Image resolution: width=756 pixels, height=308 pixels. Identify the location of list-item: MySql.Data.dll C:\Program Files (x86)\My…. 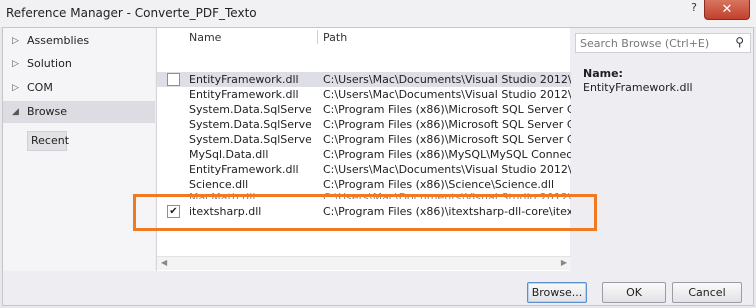
(364, 154).